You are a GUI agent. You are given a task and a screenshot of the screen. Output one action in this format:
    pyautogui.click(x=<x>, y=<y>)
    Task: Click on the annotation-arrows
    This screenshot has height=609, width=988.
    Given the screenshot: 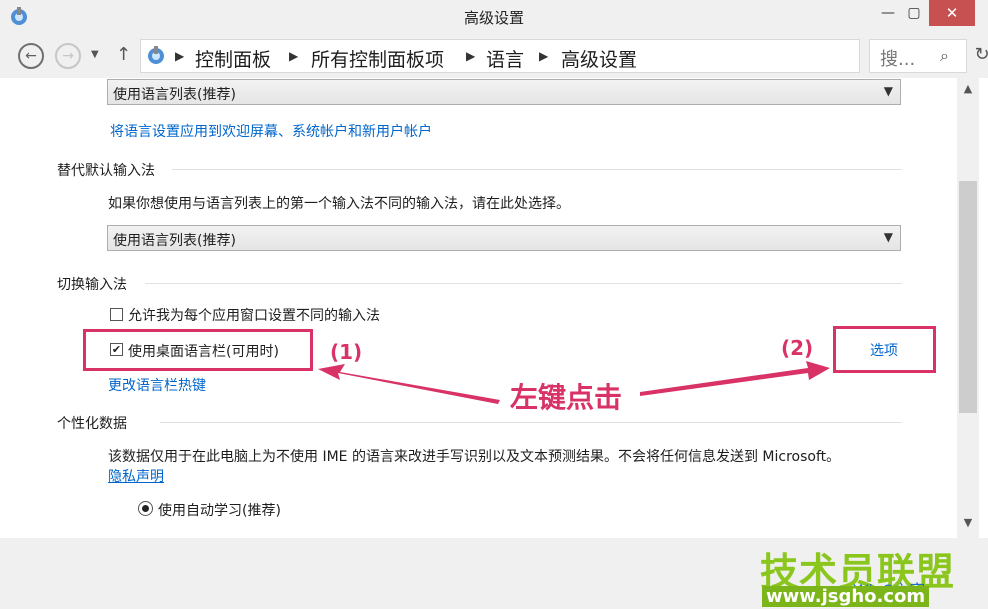 What is the action you would take?
    pyautogui.click(x=574, y=382)
    